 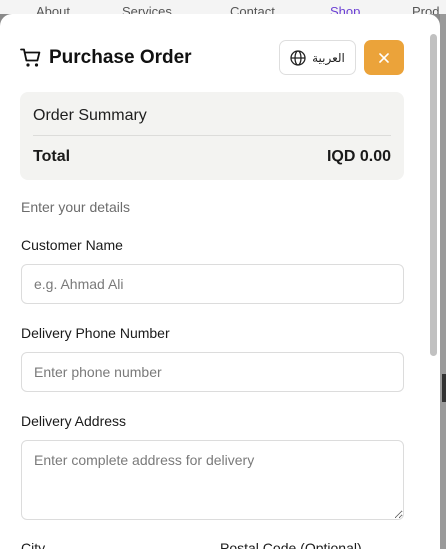 What do you see at coordinates (443, 281) in the screenshot?
I see `background-page` at bounding box center [443, 281].